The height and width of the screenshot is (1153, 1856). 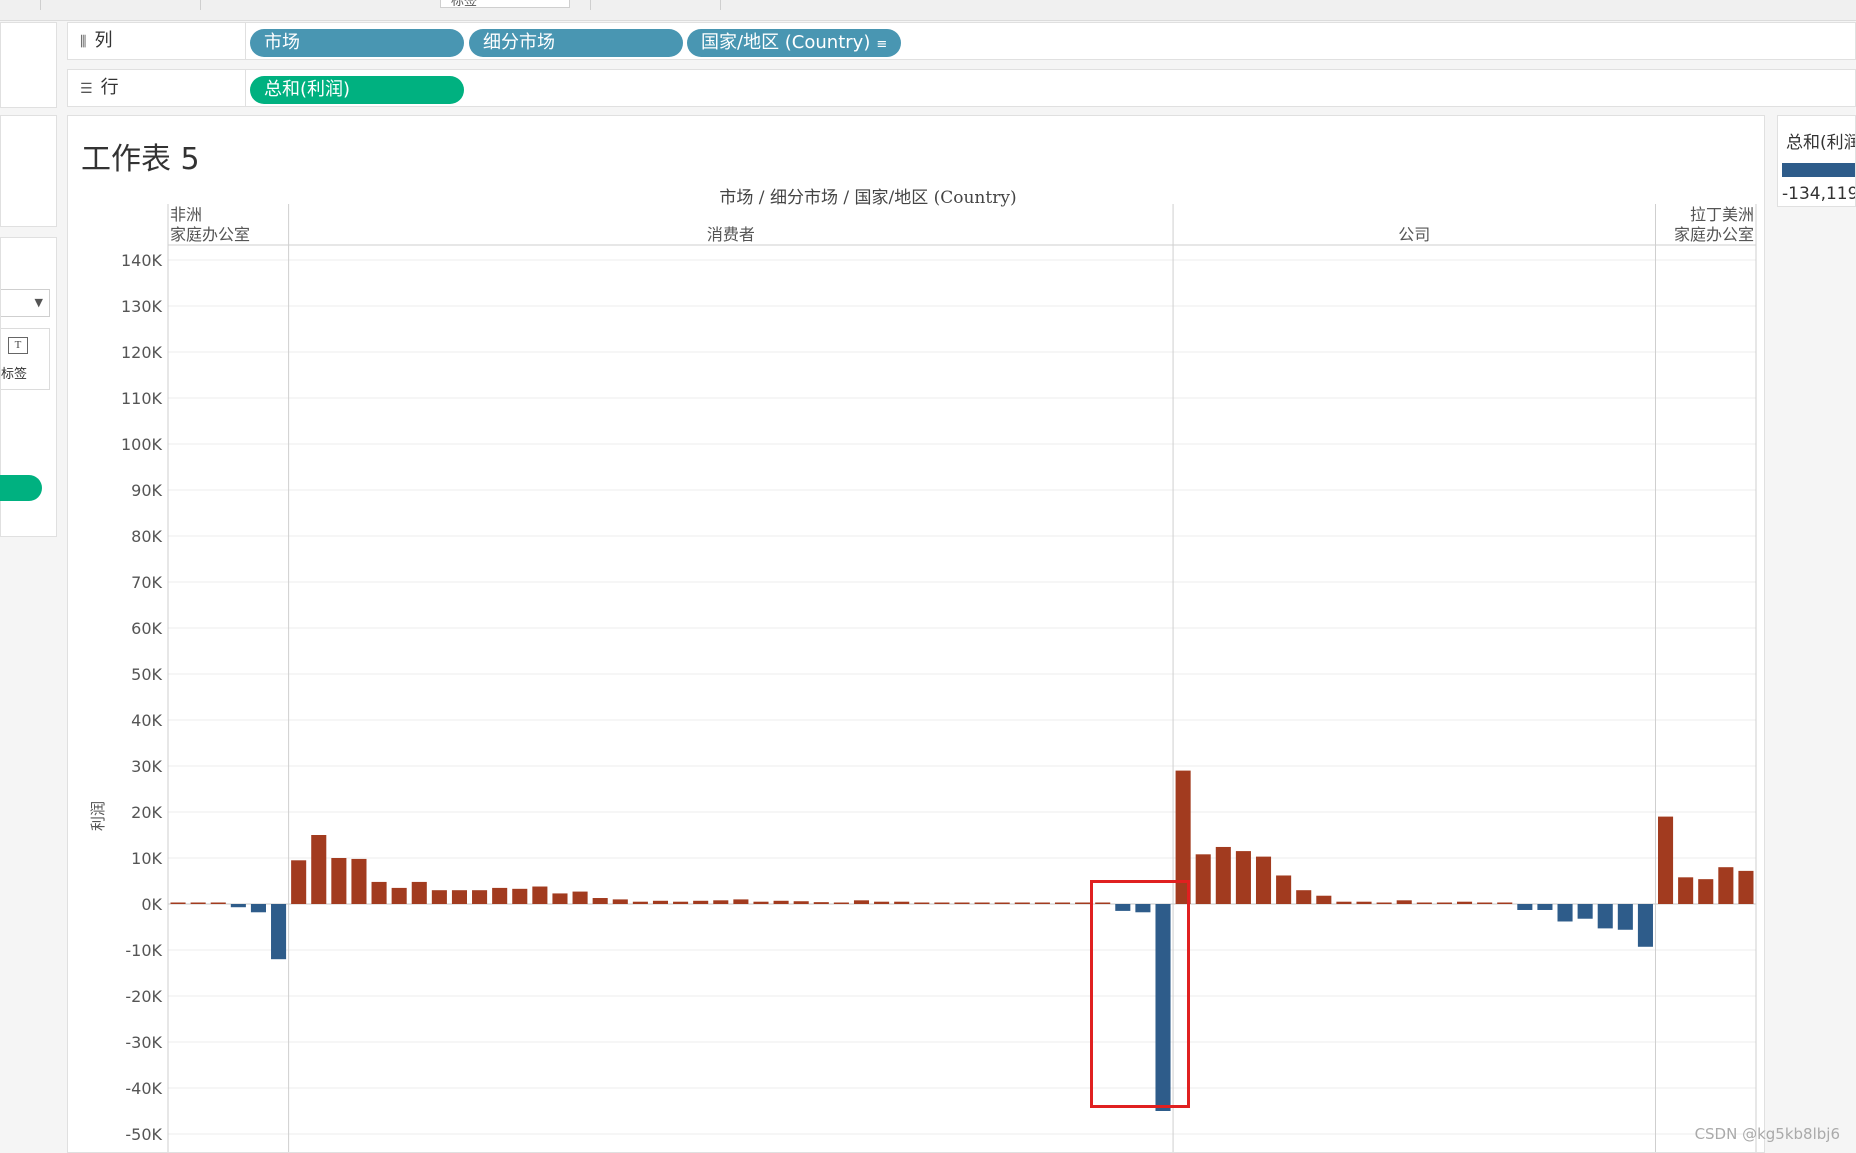 What do you see at coordinates (357, 43) in the screenshot?
I see `pill-market: 市场` at bounding box center [357, 43].